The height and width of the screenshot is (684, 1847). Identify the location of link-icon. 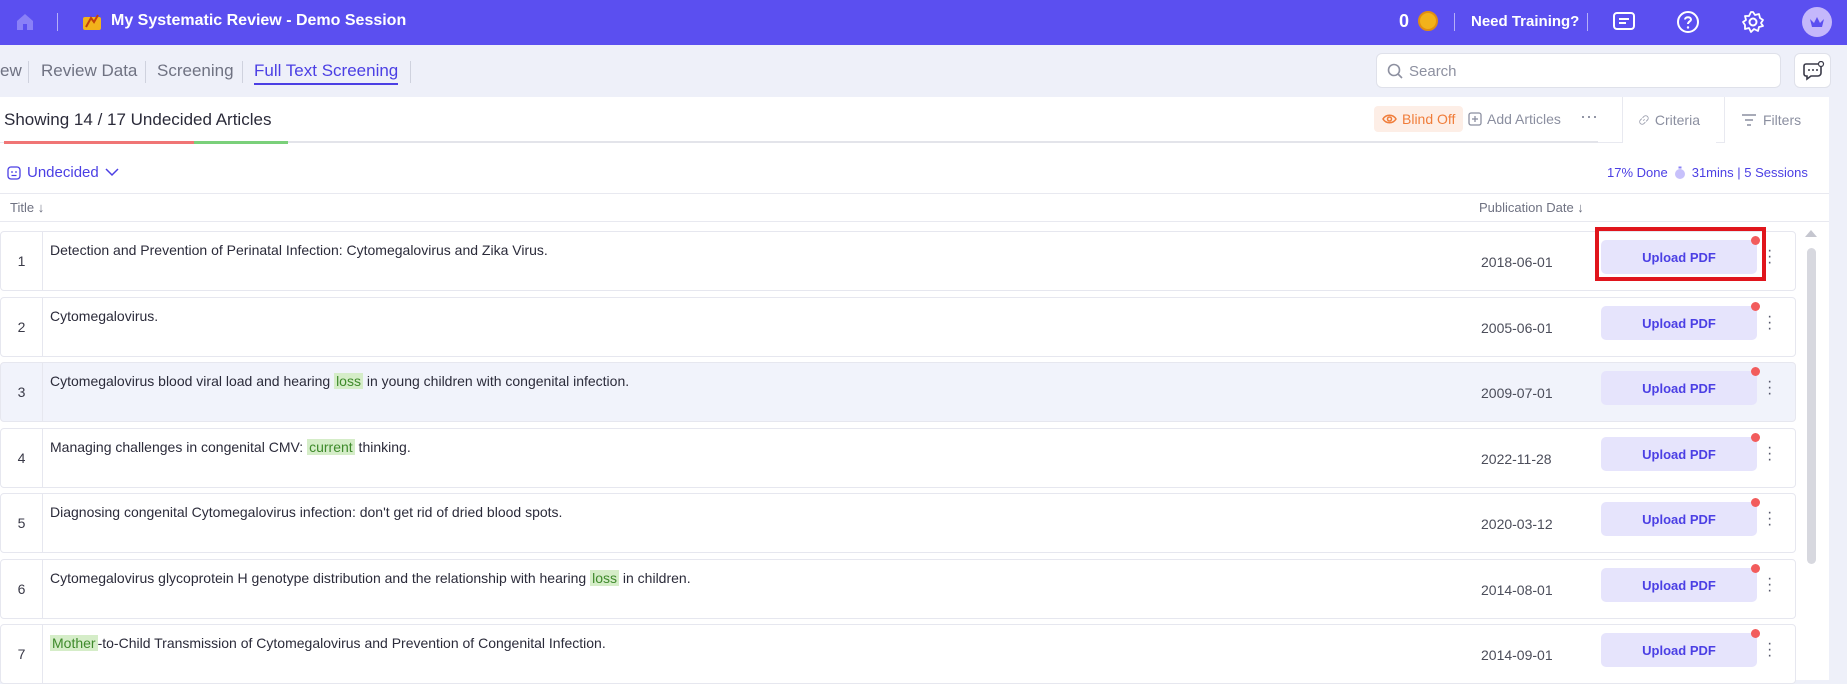
(1644, 120).